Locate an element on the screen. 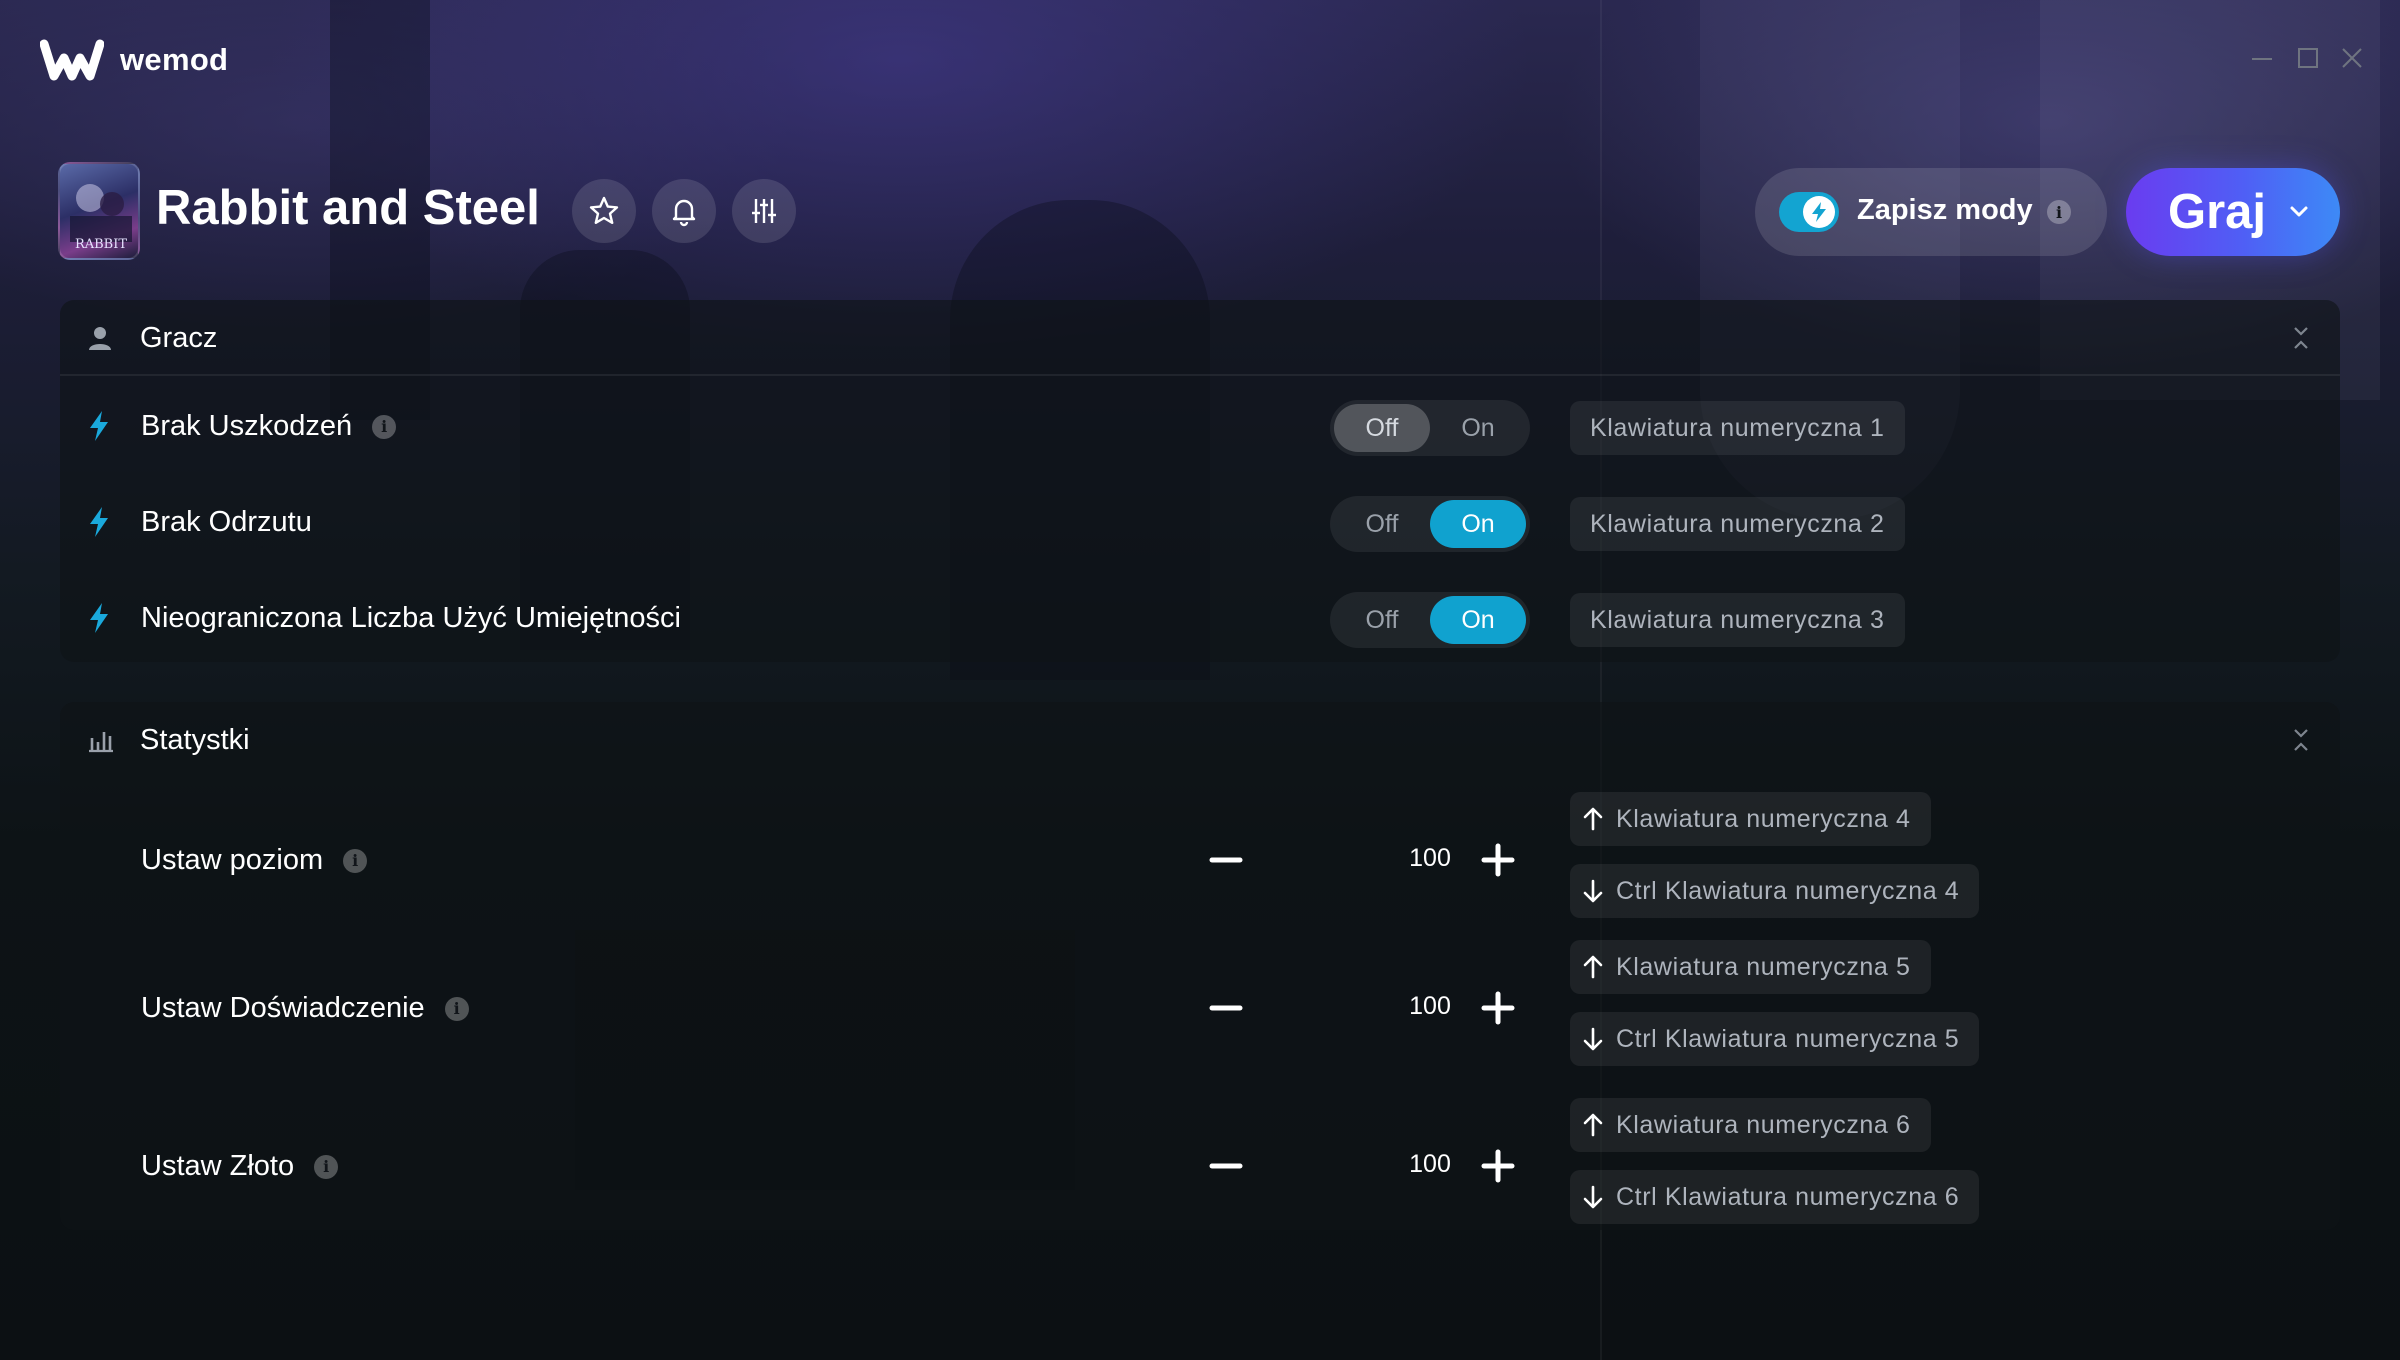  hotkey-chip-increase: Klawiatura numeryczna 5 is located at coordinates (1750, 967).